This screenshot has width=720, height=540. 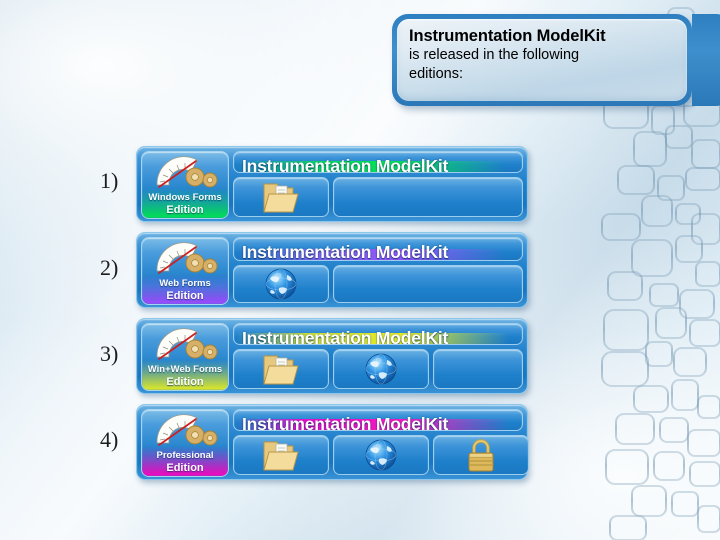 I want to click on callout-title: Instrumentation ModelKit, so click(x=507, y=36).